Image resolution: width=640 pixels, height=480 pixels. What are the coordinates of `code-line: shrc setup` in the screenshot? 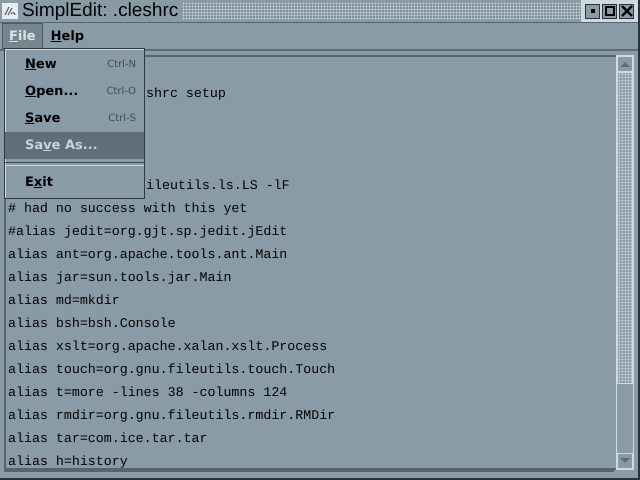 It's located at (186, 93).